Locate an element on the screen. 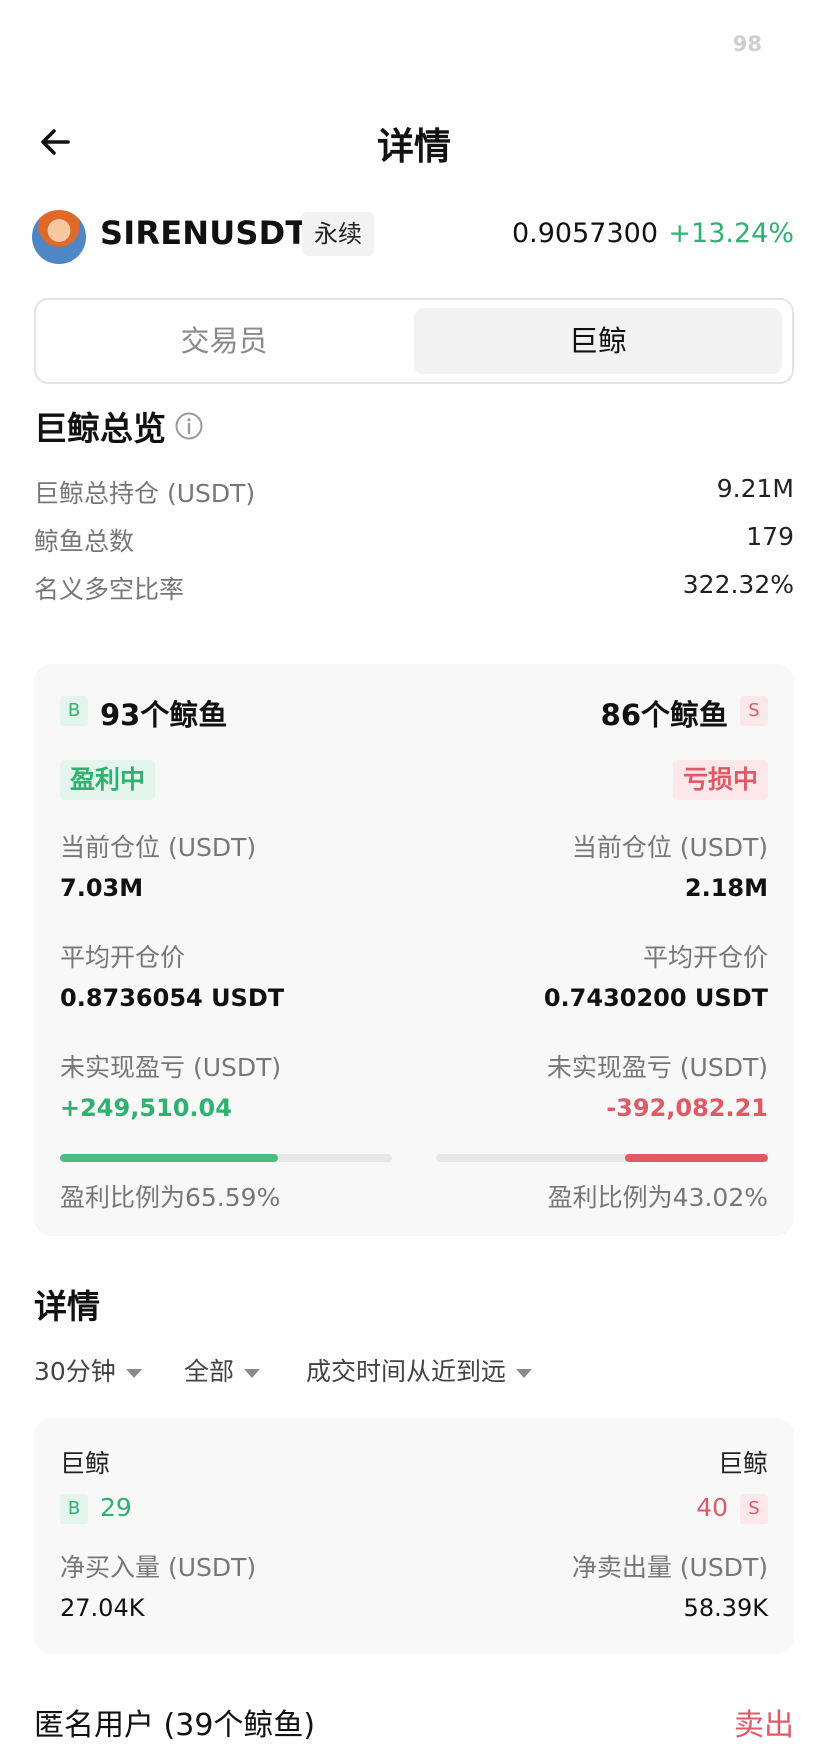  row-value: 179 is located at coordinates (770, 536).